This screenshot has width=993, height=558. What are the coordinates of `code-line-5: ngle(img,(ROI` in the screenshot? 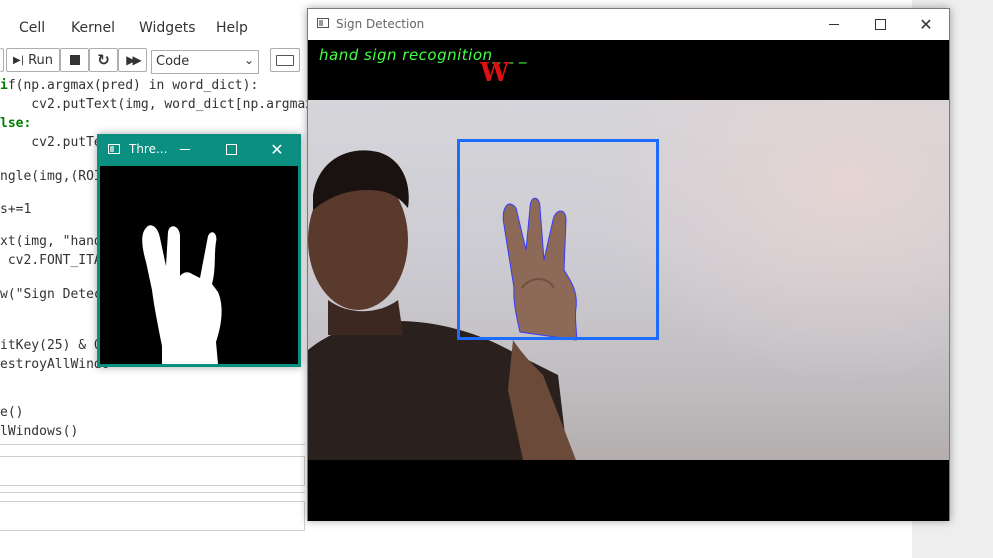 It's located at (51, 176).